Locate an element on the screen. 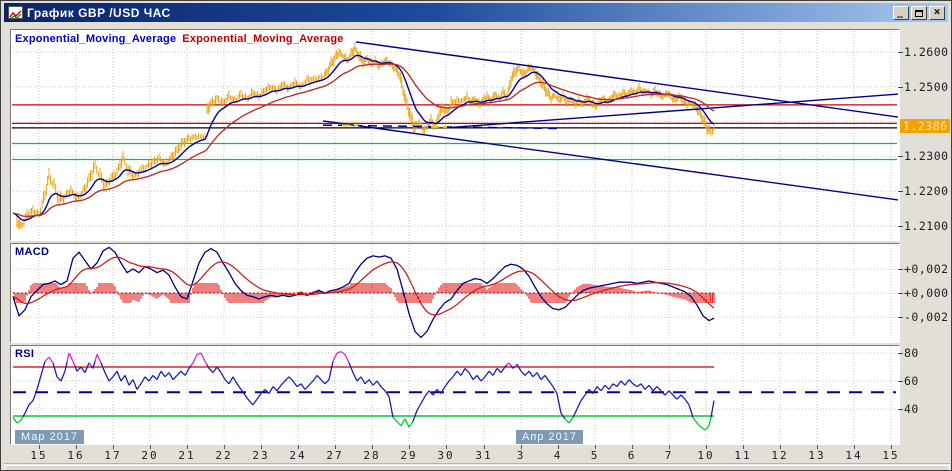 This screenshot has width=952, height=471. window-title: График GBP /USD ЧАС is located at coordinates (99, 12).